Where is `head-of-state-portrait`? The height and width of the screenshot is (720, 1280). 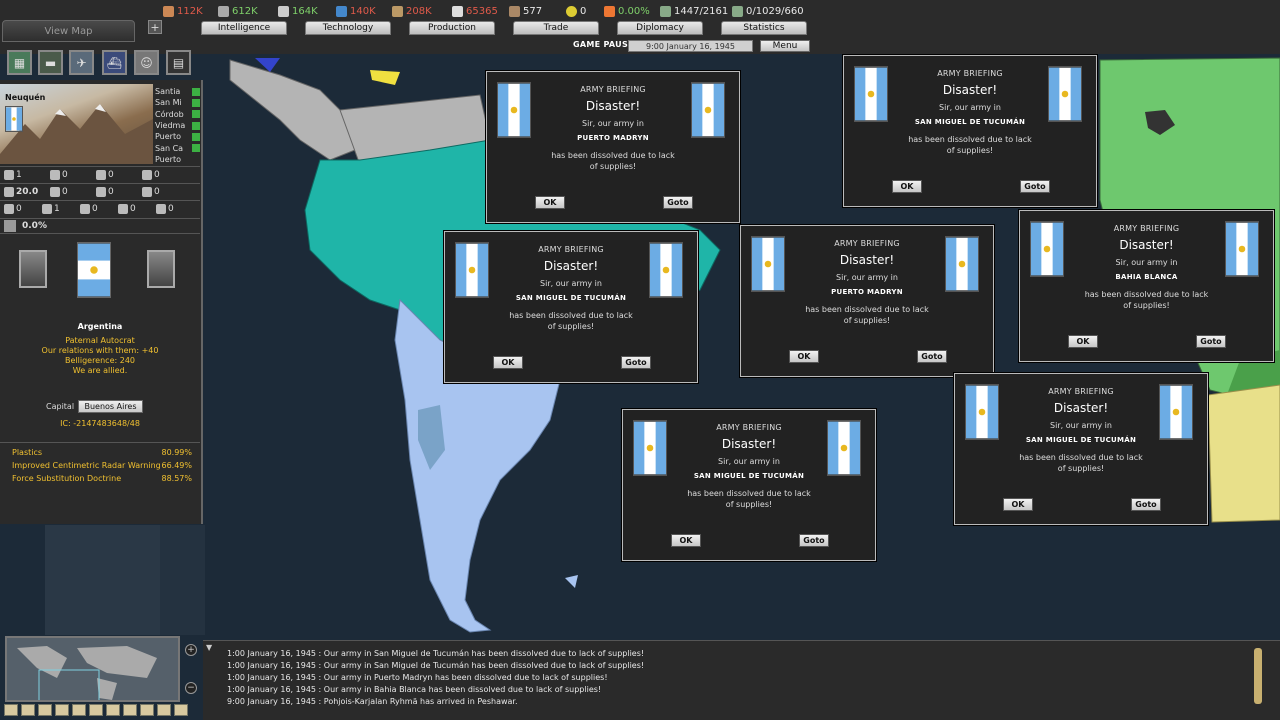 head-of-state-portrait is located at coordinates (33, 269).